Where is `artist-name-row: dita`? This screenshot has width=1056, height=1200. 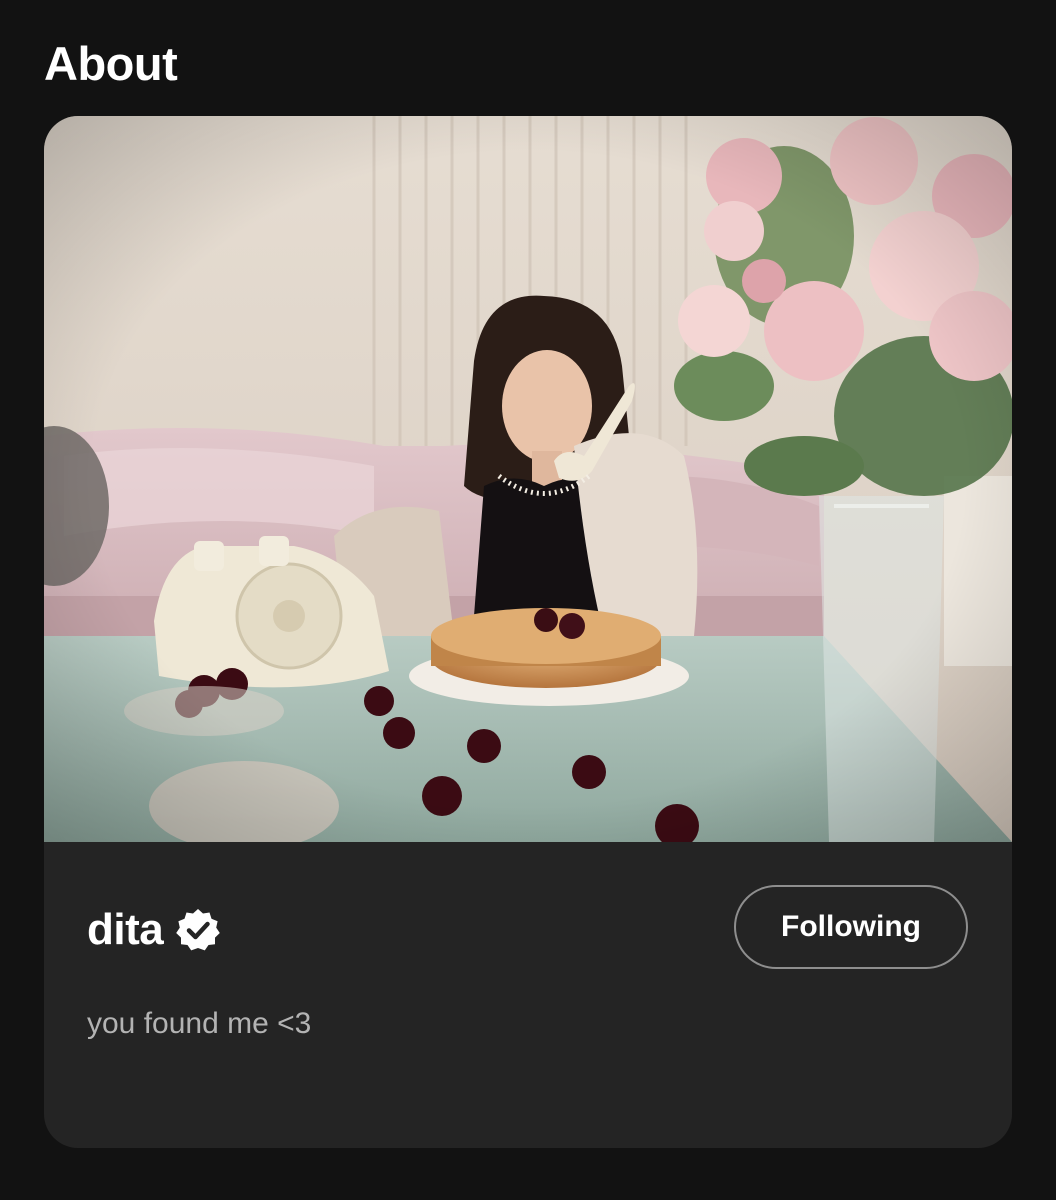 artist-name-row: dita is located at coordinates (154, 930).